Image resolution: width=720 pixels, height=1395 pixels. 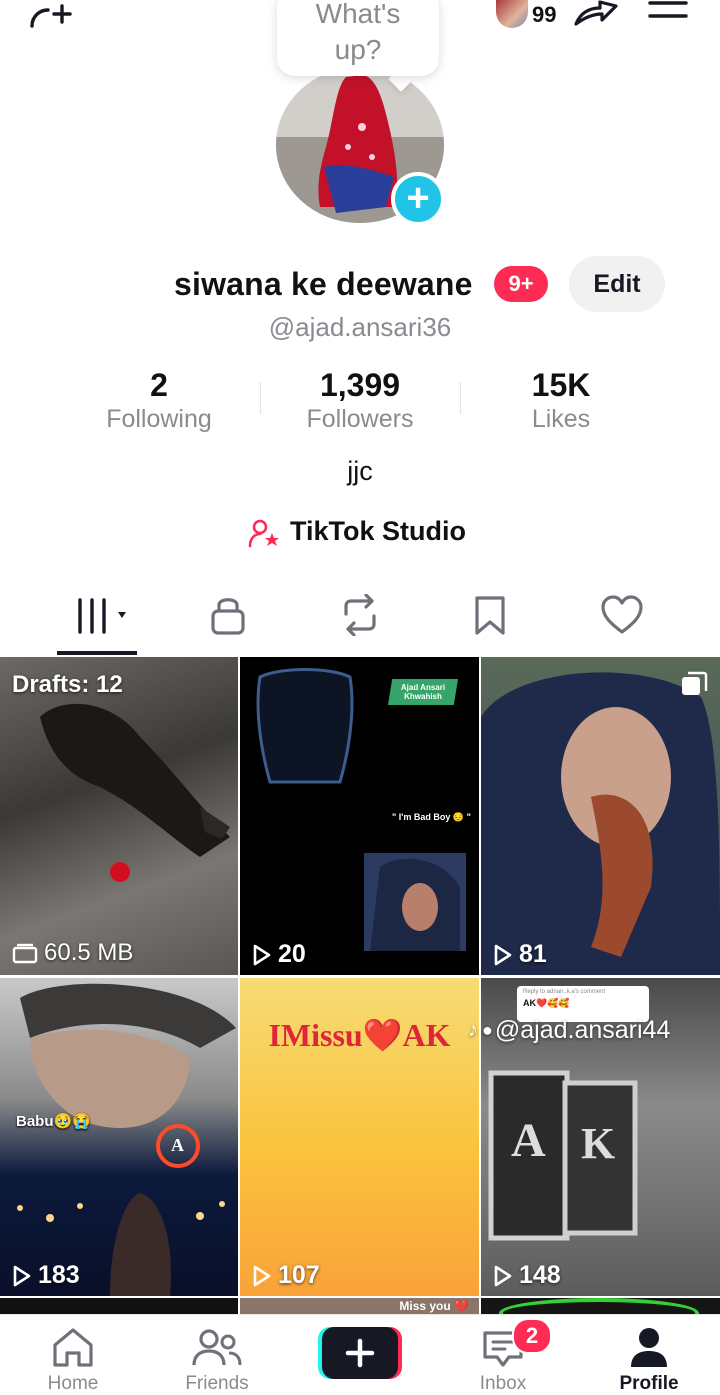 I want to click on bottom-nav: Home Friends Inbox Profile, so click(x=360, y=1354).